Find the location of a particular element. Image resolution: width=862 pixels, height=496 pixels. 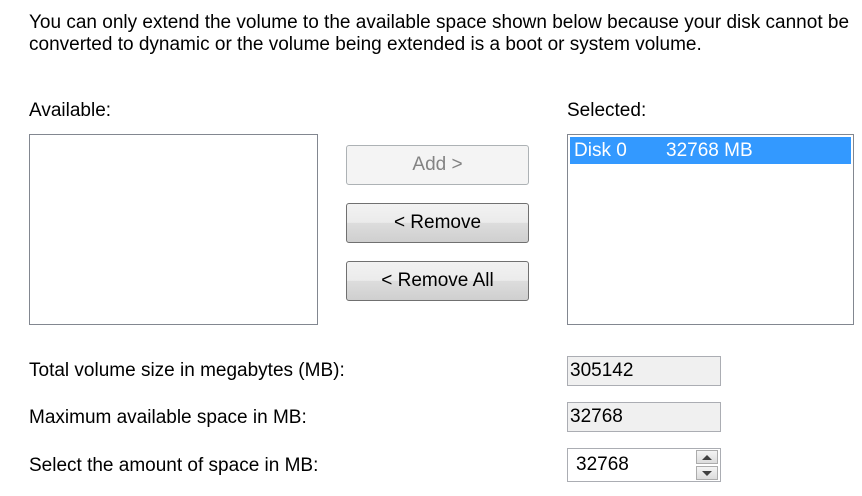

available-label: Available: is located at coordinates (70, 110).